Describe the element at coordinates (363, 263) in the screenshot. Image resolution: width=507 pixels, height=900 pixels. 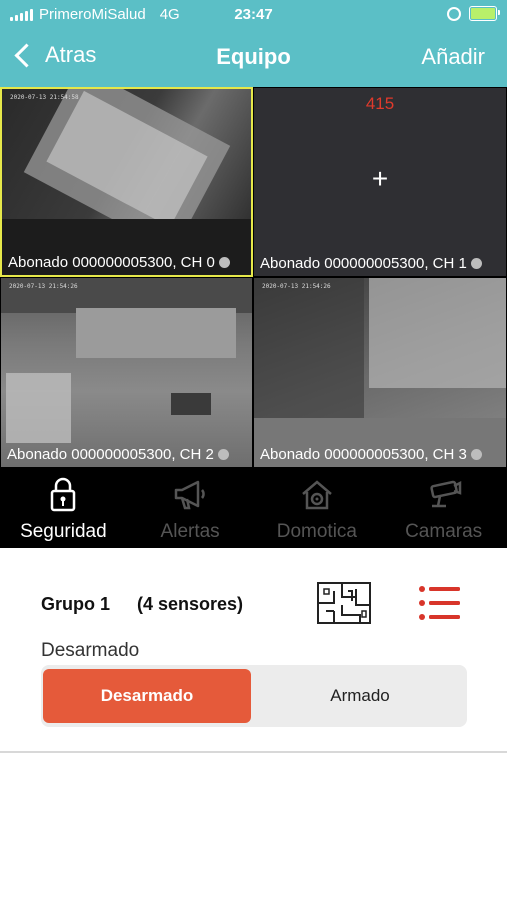
I see `camera-name: Abonado 000000005300, CH 1` at that location.